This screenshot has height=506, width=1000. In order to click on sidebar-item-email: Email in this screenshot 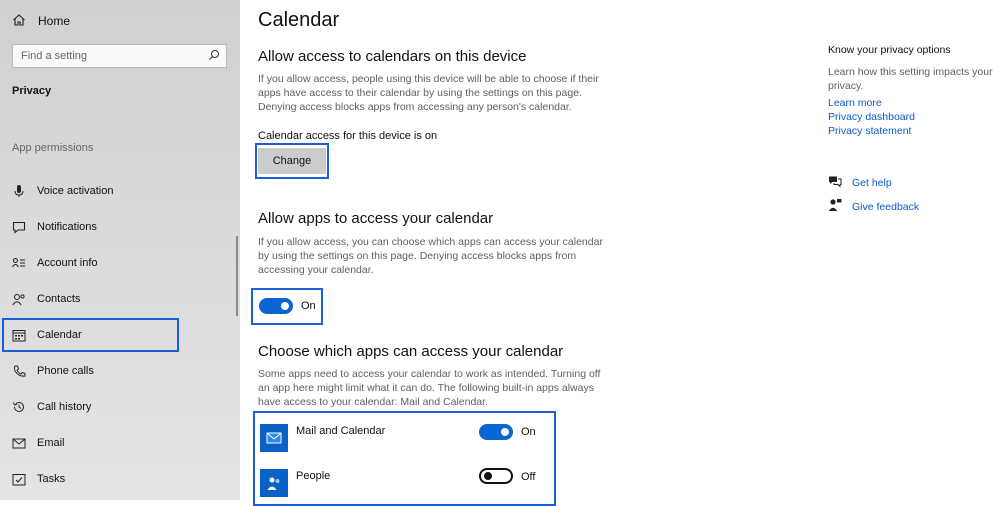, I will do `click(120, 443)`.